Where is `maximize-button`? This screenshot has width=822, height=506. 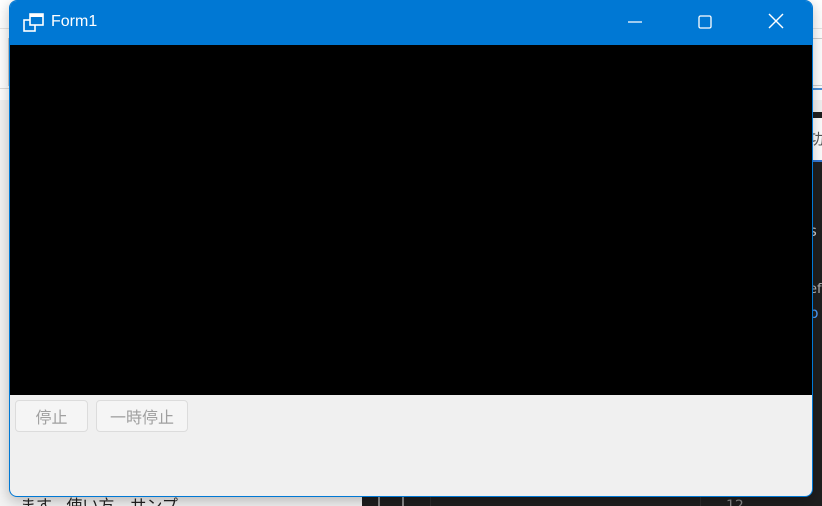
maximize-button is located at coordinates (705, 23).